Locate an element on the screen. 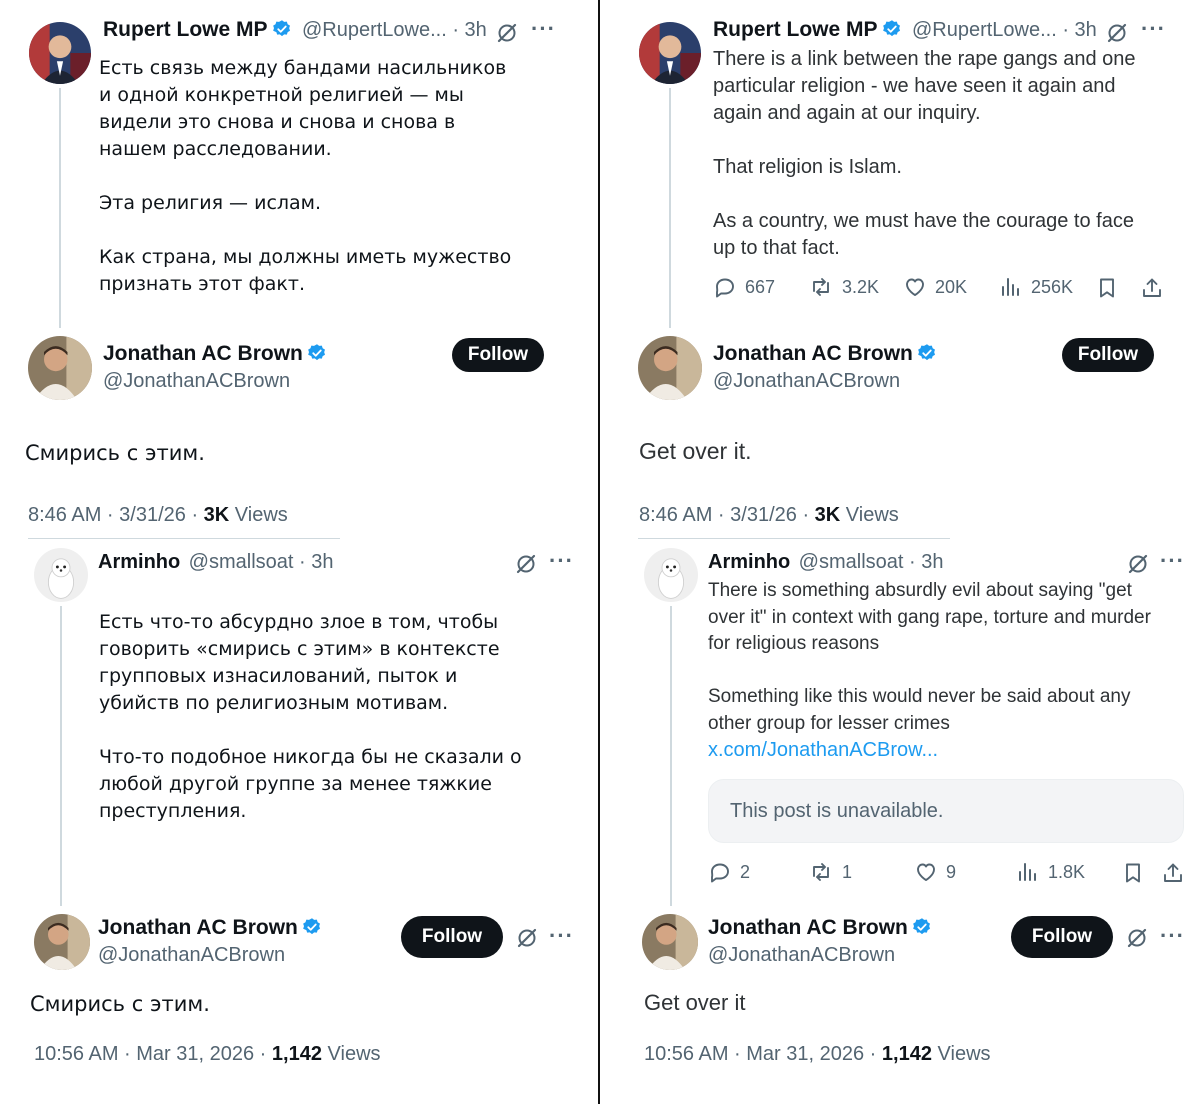  tweet-header: Arminho @smallsoat · 3h is located at coordinates (215, 562).